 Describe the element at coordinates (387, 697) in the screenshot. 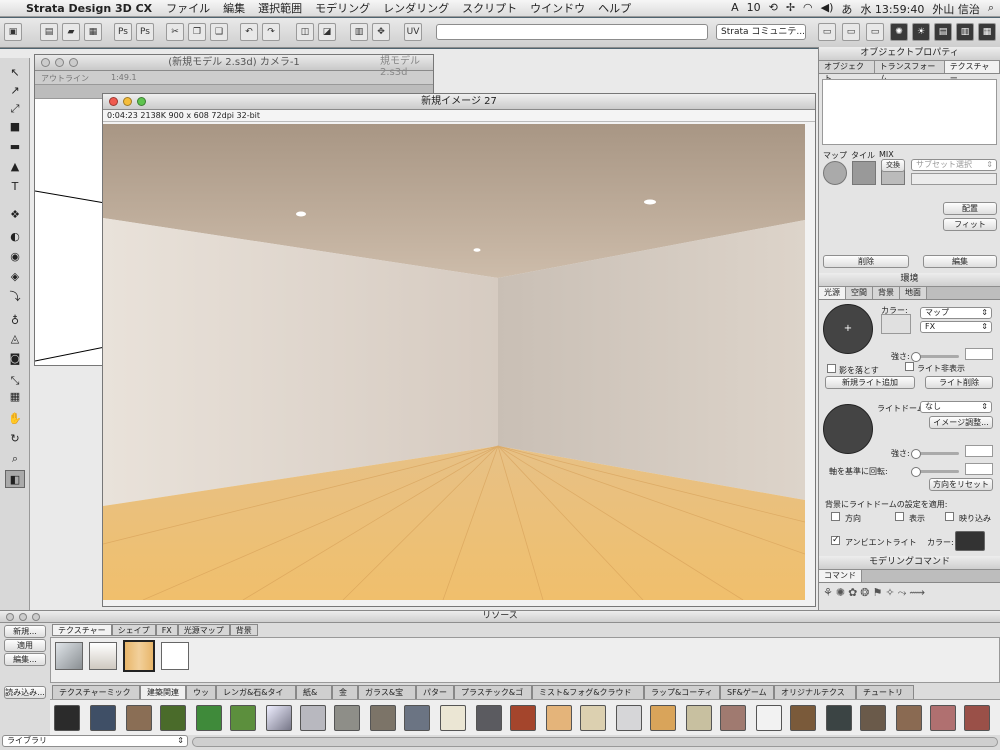

I see `category-glass-gem: ガラス&宝石` at that location.